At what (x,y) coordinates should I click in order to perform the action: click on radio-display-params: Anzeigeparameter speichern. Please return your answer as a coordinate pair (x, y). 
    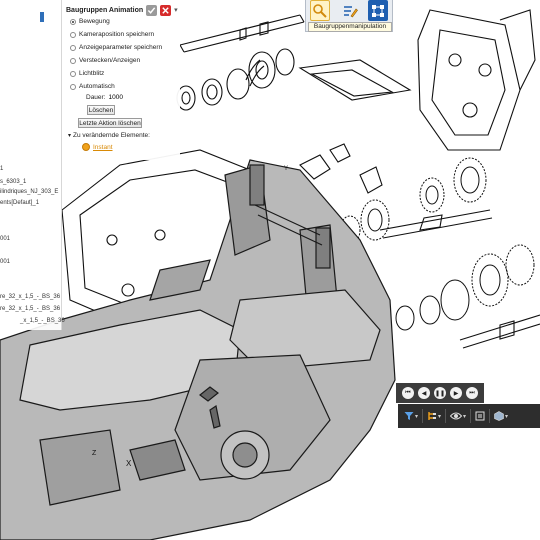
    Looking at the image, I should click on (116, 47).